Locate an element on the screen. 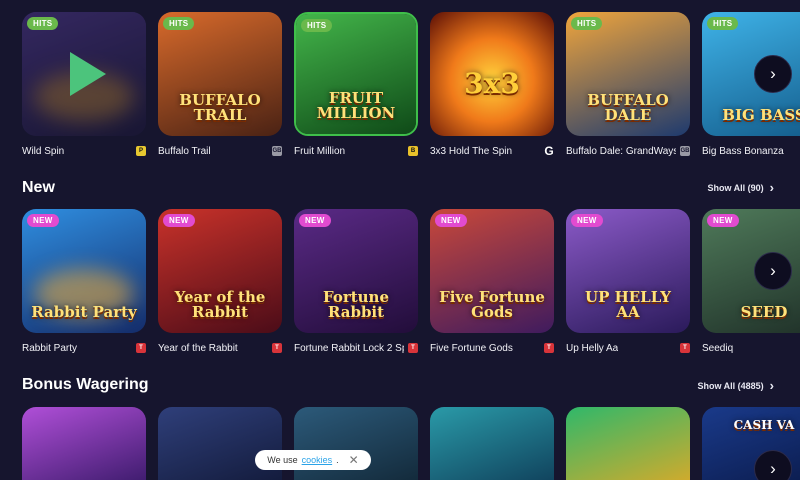 The width and height of the screenshot is (800, 480). game-card: FRUIT MILLION HITS Fruit Million B is located at coordinates (356, 87).